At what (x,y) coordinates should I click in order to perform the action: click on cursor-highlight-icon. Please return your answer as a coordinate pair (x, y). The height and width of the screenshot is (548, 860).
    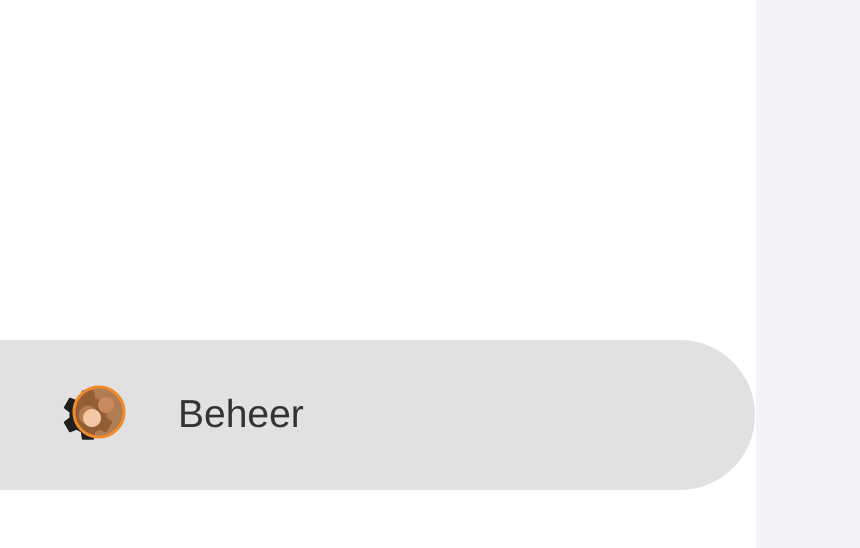
    Looking at the image, I should click on (99, 412).